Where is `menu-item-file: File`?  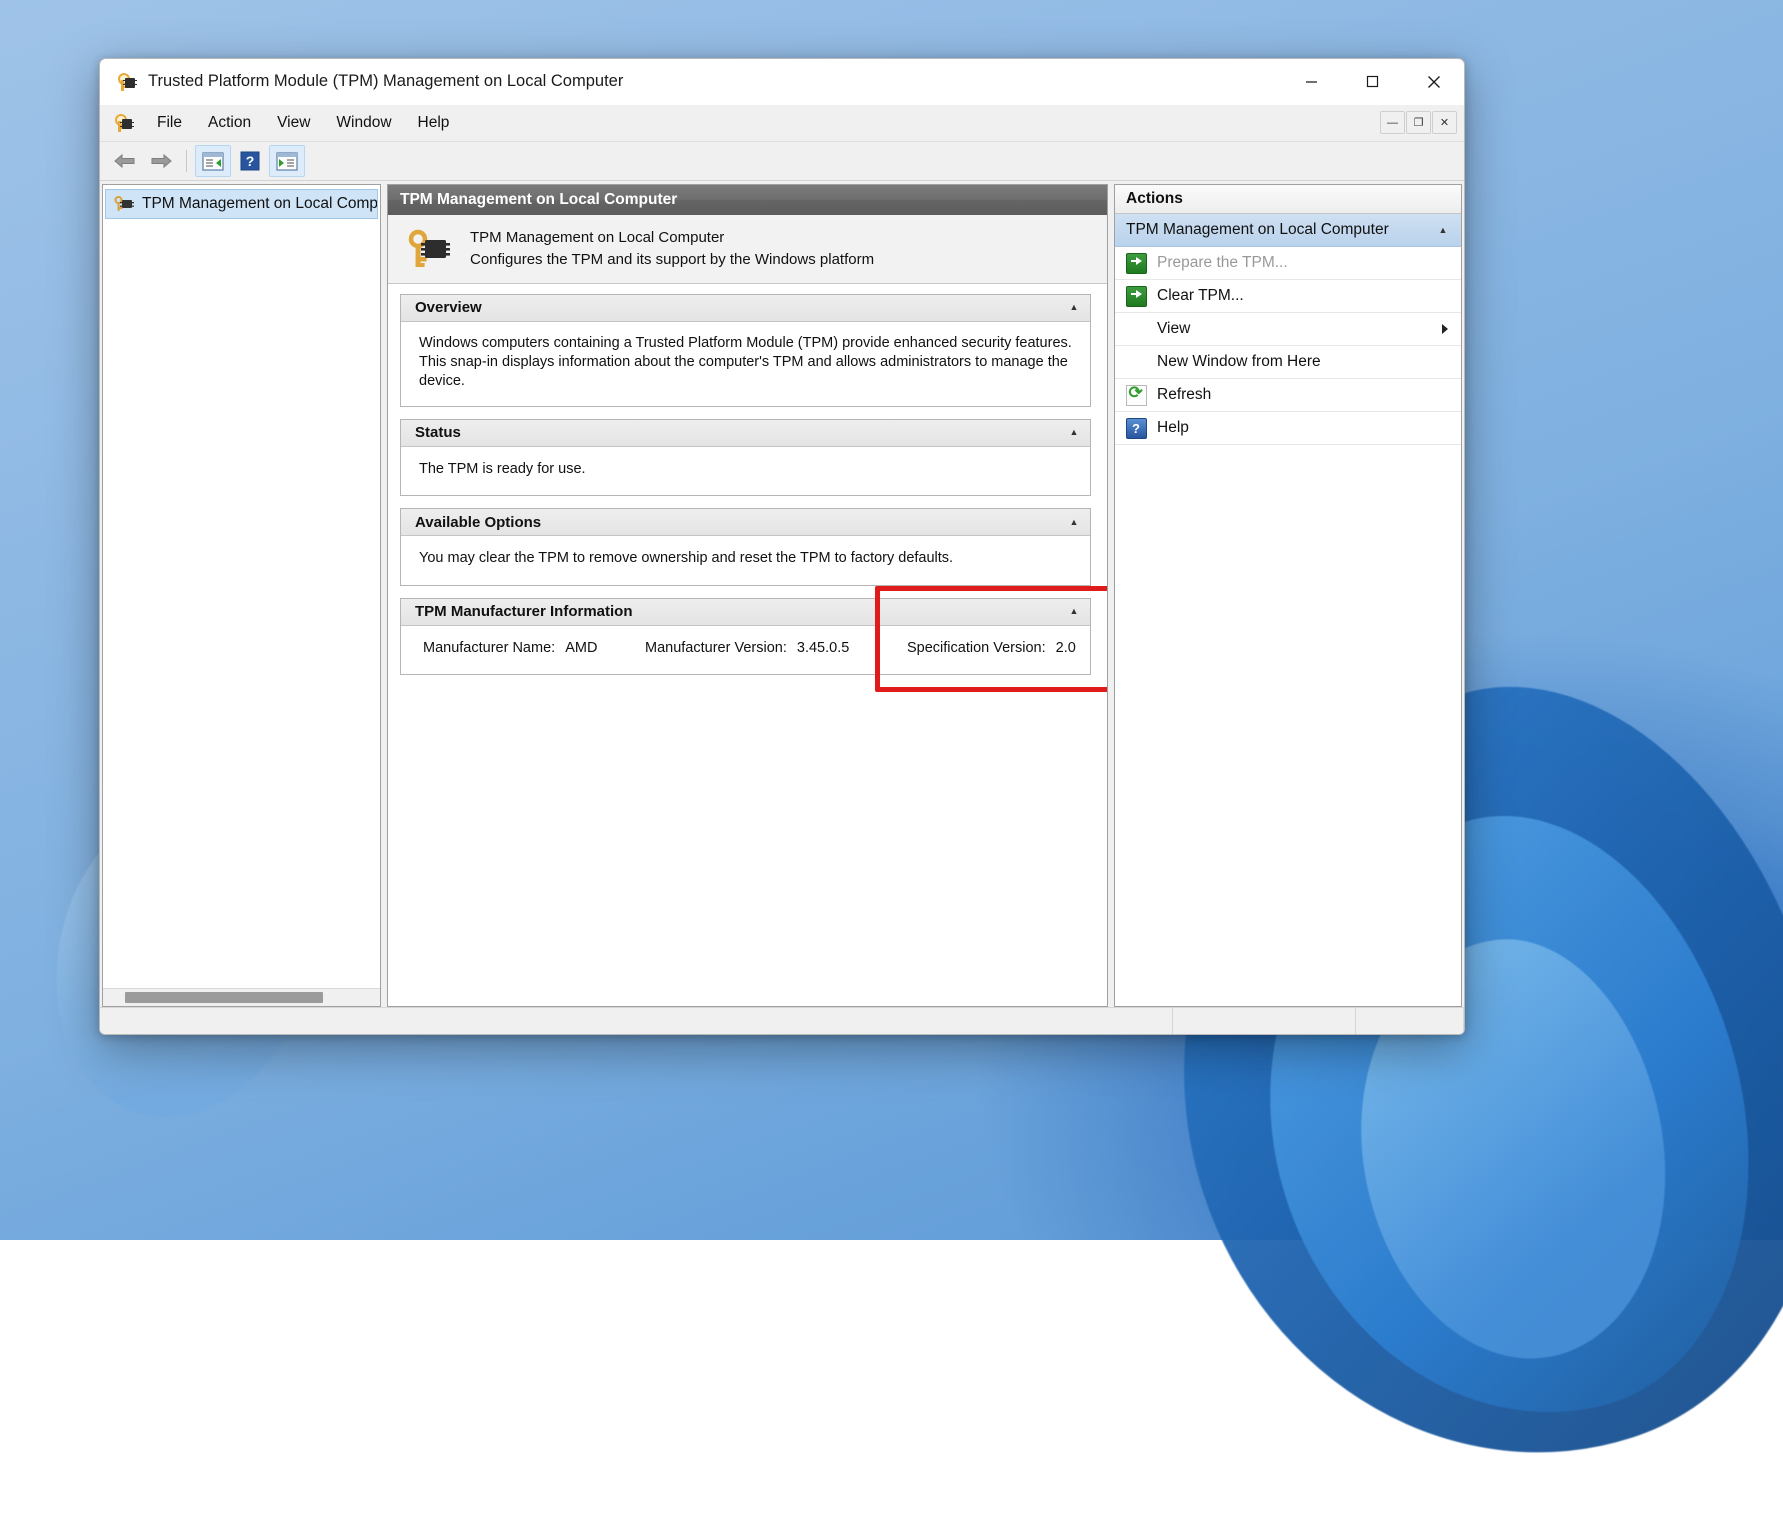
menu-item-file: File is located at coordinates (169, 123).